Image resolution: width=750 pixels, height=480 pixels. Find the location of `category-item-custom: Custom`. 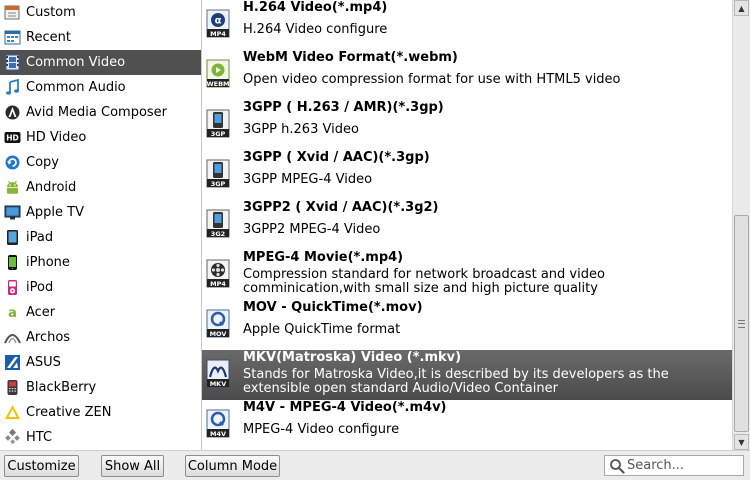

category-item-custom: Custom is located at coordinates (100, 12).